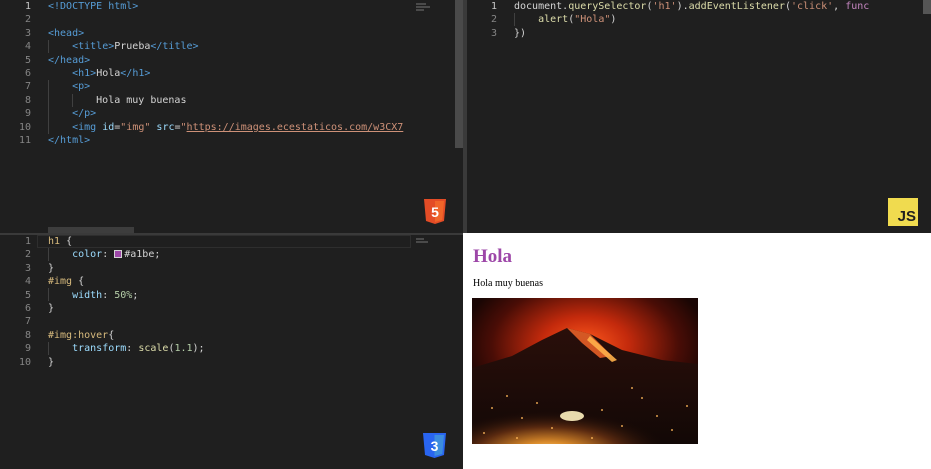 The height and width of the screenshot is (469, 931). I want to click on code-token: Hola muy buenas, so click(117, 100).